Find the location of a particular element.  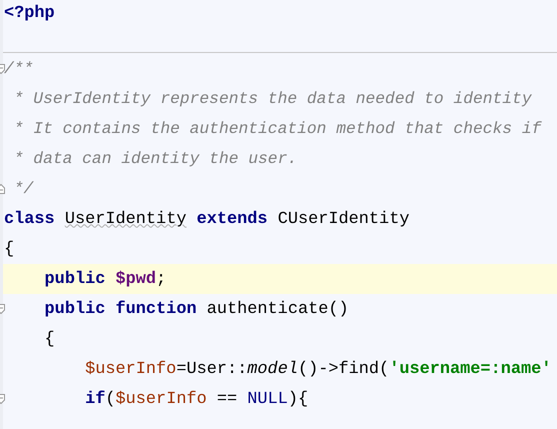

code-line: */ is located at coordinates (23, 189).